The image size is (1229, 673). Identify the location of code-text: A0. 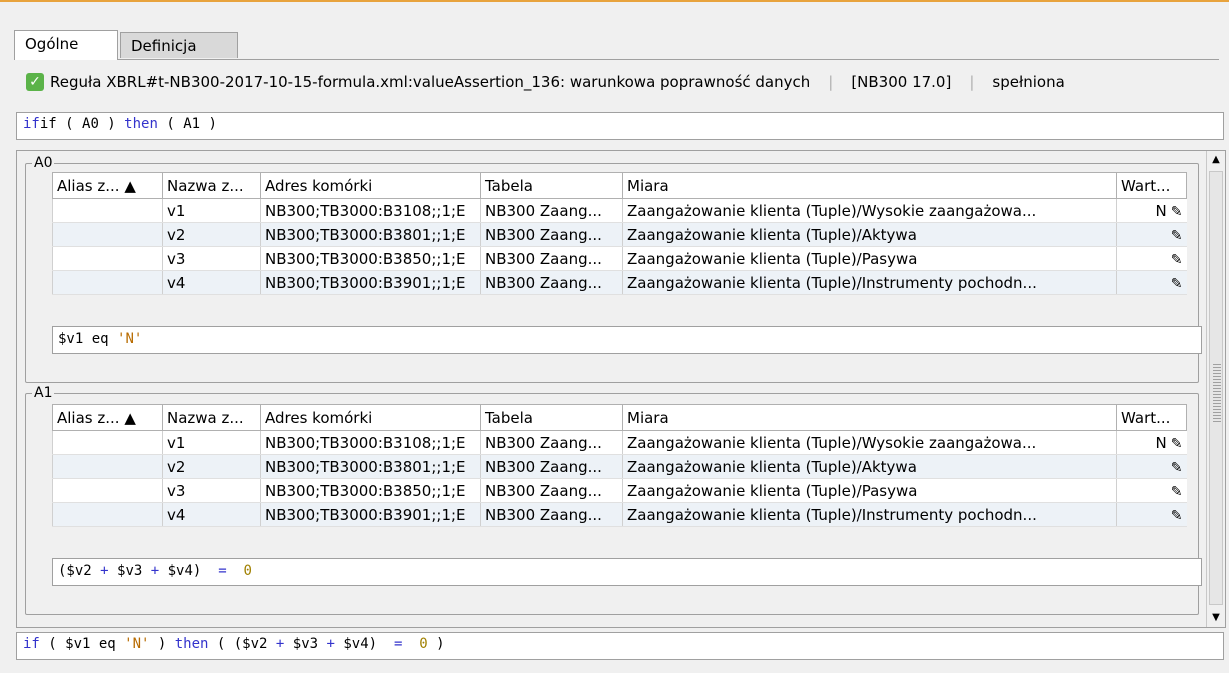
(90, 124).